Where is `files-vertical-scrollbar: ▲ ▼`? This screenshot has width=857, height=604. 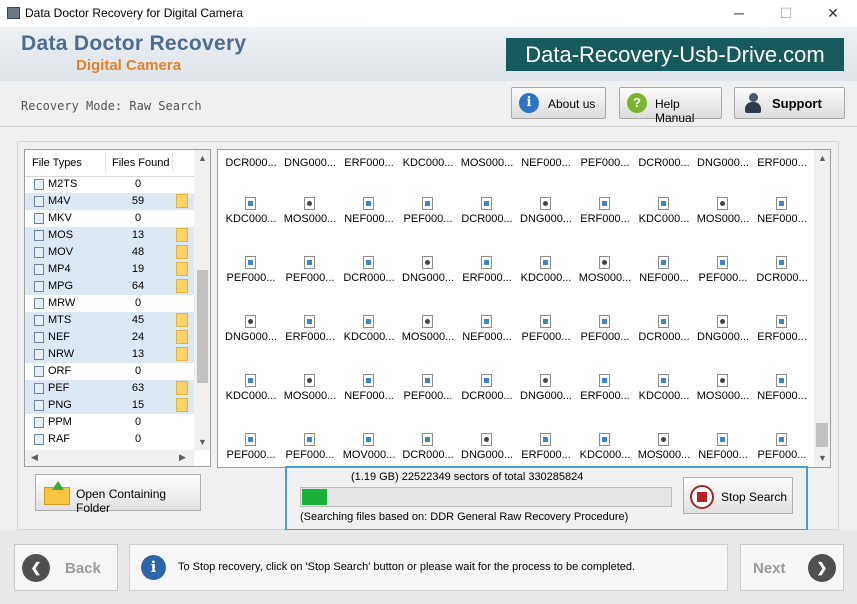 files-vertical-scrollbar: ▲ ▼ is located at coordinates (822, 308).